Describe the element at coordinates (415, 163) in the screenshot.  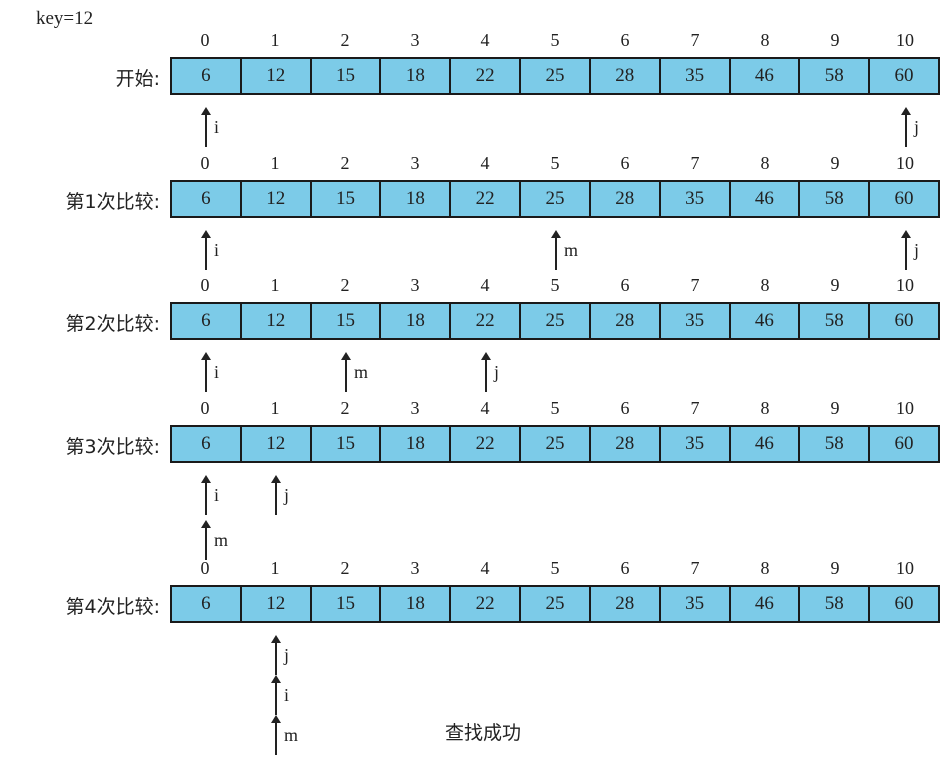
I see `index-label: 3` at that location.